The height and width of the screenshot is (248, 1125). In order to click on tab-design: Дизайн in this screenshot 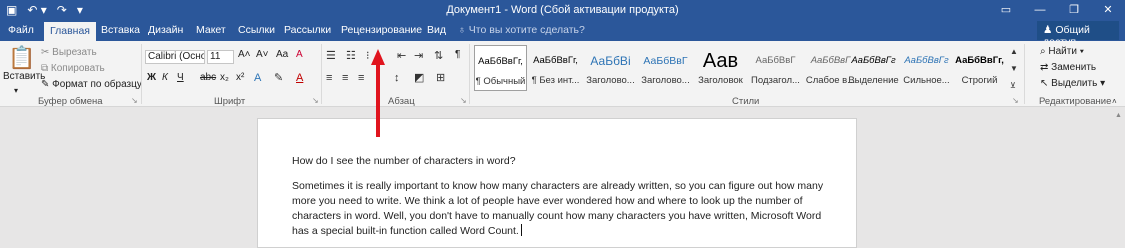, I will do `click(165, 30)`.